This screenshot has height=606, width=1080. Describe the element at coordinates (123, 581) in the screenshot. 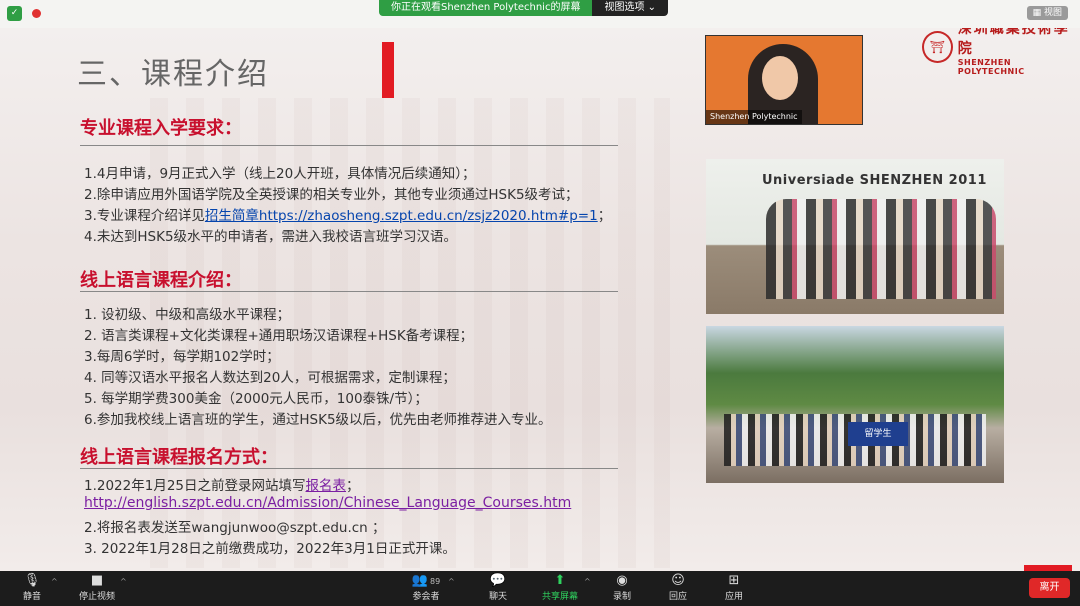

I see `video-options-chevron-icon: ^` at that location.